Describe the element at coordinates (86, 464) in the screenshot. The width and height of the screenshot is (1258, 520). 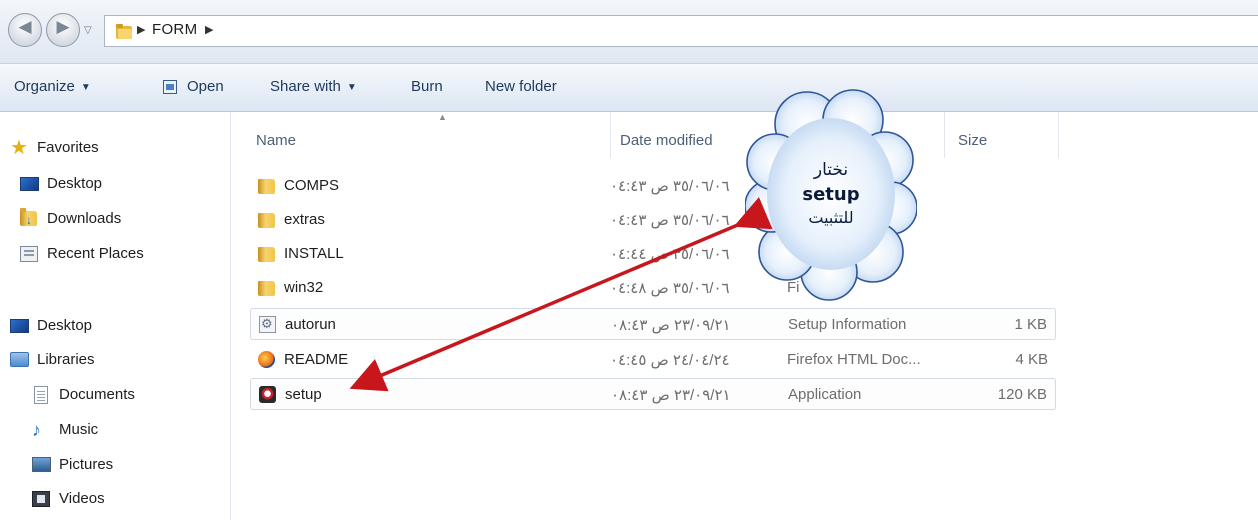
I see `sidebar-item-label: Pictures` at that location.